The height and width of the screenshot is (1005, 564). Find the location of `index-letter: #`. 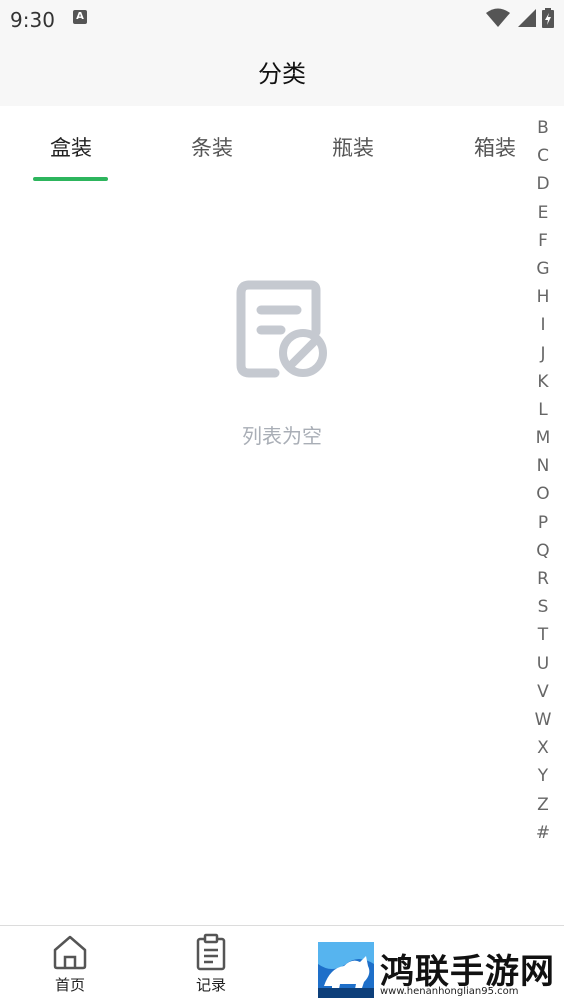

index-letter: # is located at coordinates (543, 833).